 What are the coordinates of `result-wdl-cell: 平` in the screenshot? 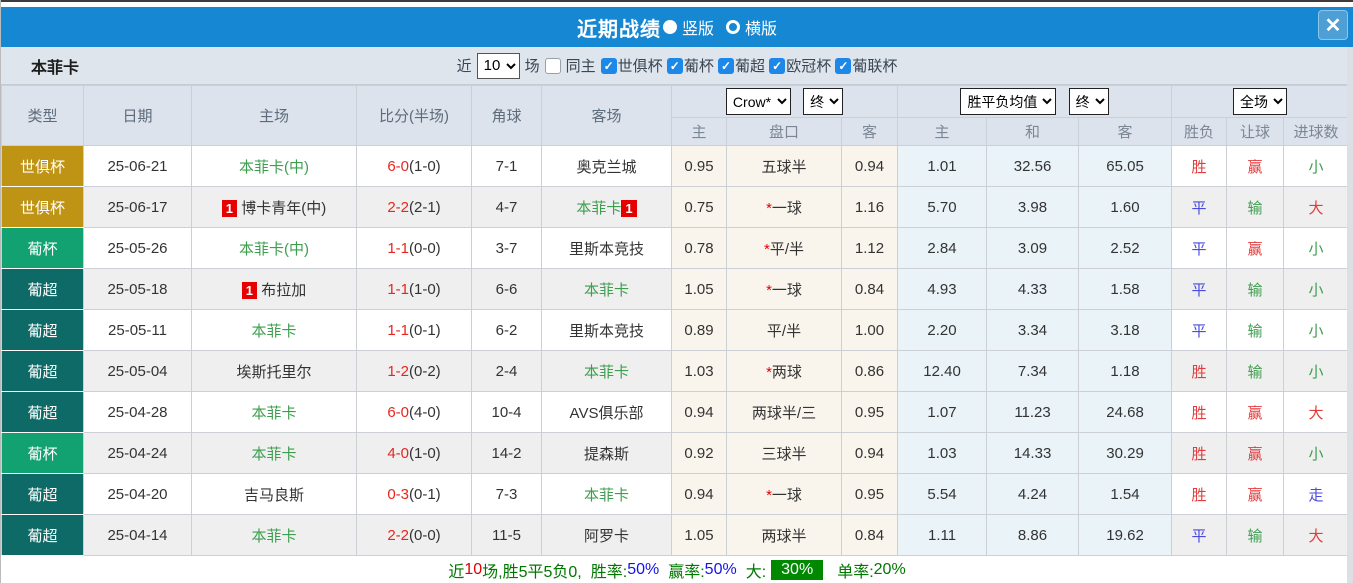 It's located at (1199, 535).